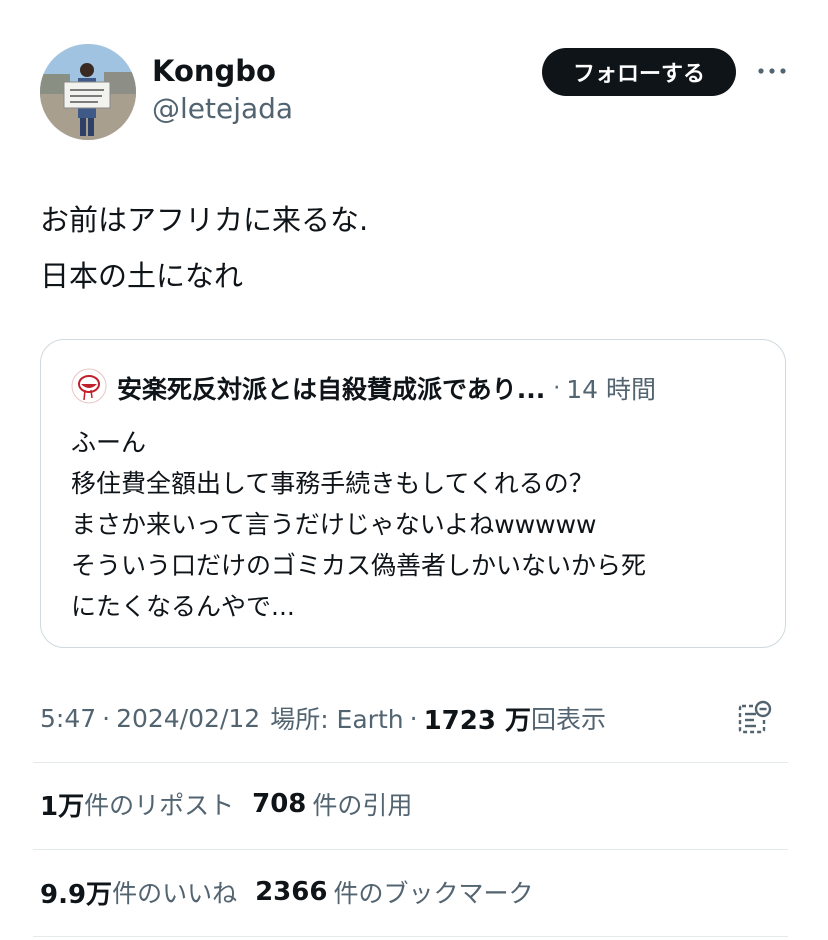 Image resolution: width=828 pixels, height=940 pixels. Describe the element at coordinates (359, 565) in the screenshot. I see `quoted-line: そういう口だけのゴミカス偽善者しかいないから死` at that location.